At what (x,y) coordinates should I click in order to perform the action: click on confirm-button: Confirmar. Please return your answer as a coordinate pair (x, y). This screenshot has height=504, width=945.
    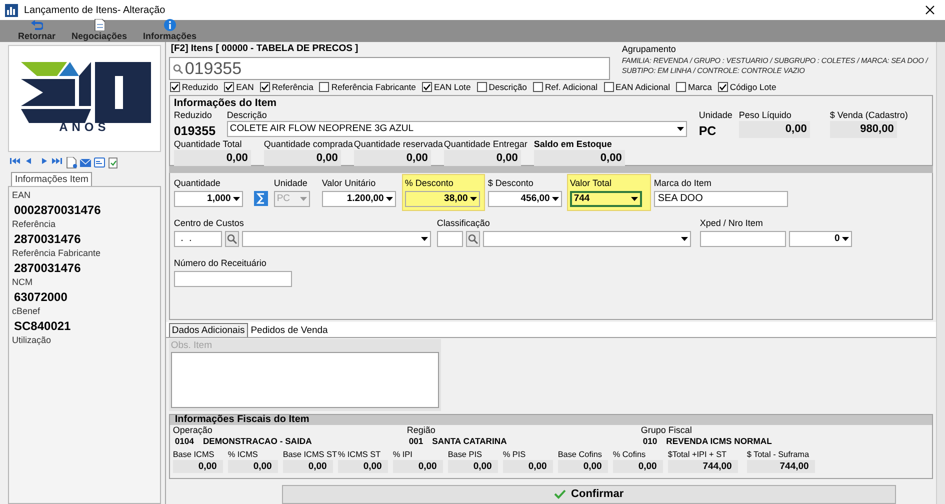
    Looking at the image, I should click on (589, 494).